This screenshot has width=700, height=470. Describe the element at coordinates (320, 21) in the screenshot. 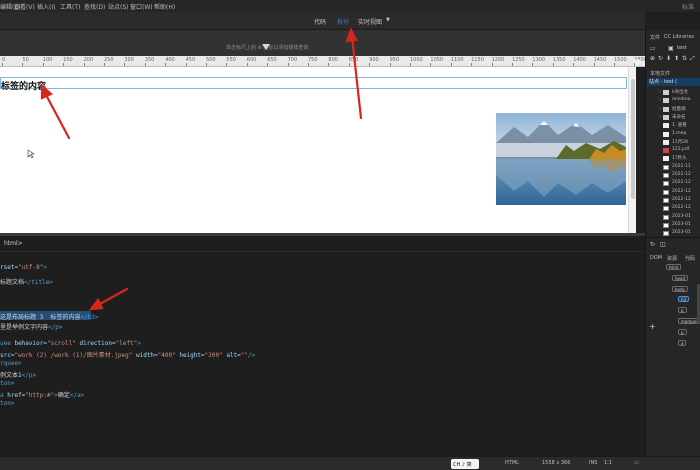

I see `code-view-button: 代码` at that location.